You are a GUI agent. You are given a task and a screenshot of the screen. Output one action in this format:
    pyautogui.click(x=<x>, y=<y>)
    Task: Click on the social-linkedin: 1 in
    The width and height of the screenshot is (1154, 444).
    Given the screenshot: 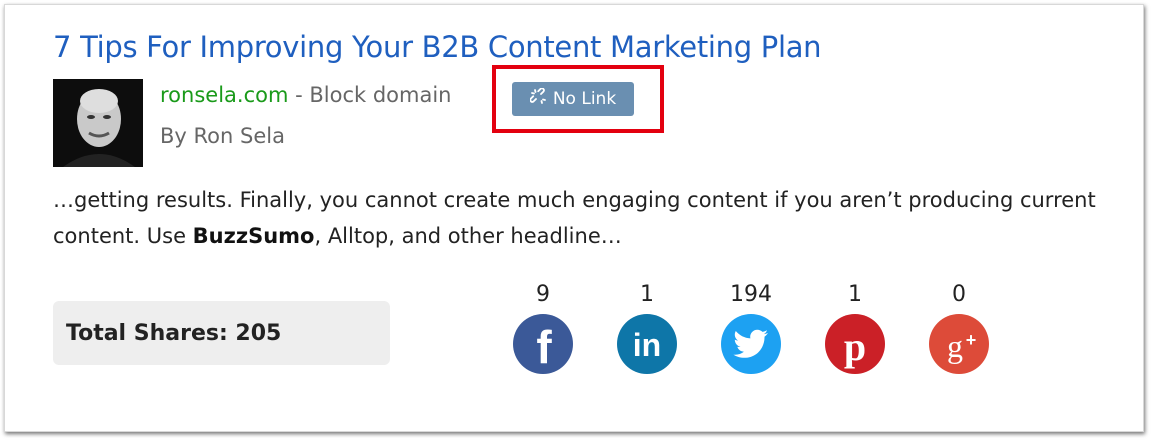 What is the action you would take?
    pyautogui.click(x=647, y=328)
    